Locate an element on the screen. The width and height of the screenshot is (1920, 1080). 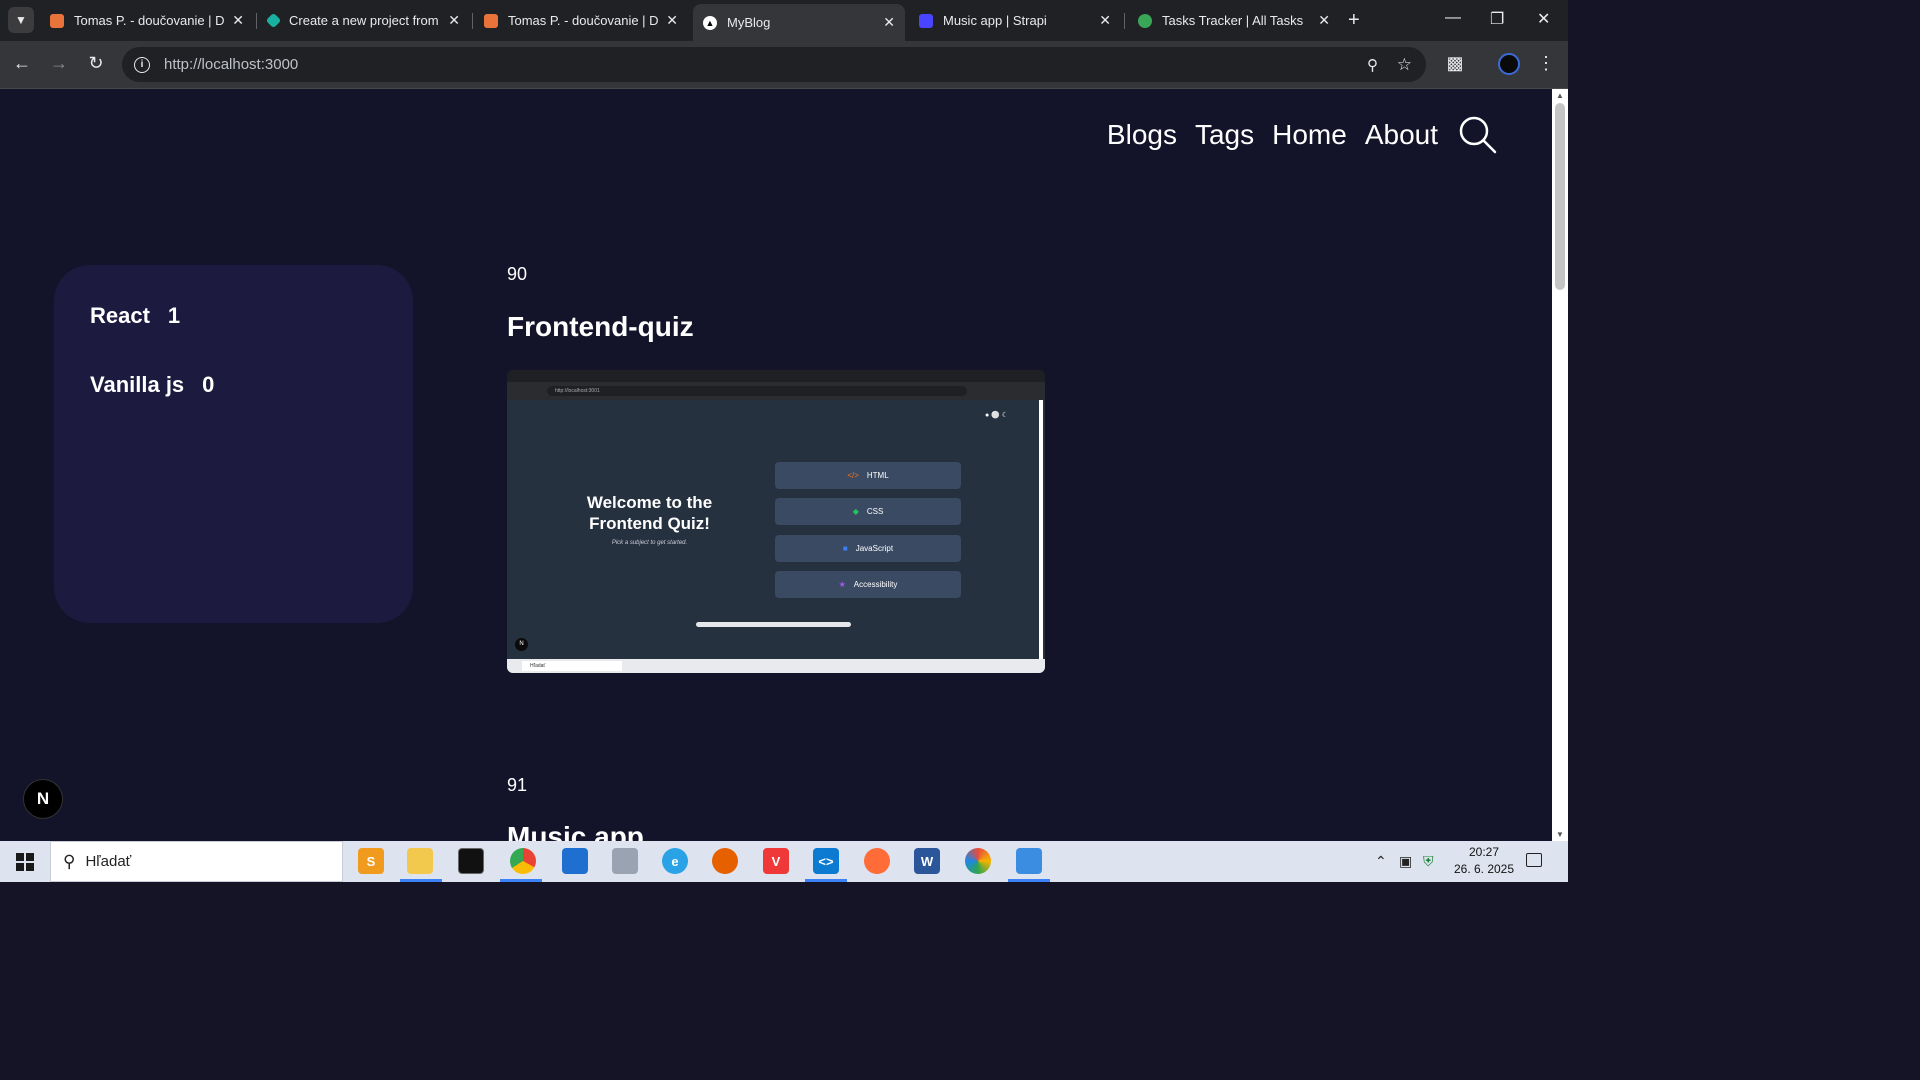
thumbnail-toolbar: http://localhost:3001 is located at coordinates (776, 391).